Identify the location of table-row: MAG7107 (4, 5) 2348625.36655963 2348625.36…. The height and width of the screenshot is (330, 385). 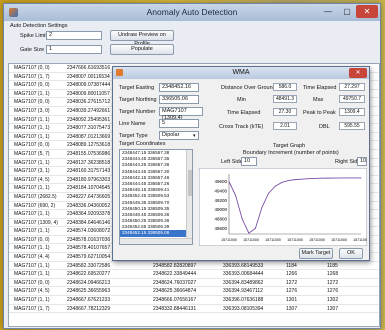
(194, 292).